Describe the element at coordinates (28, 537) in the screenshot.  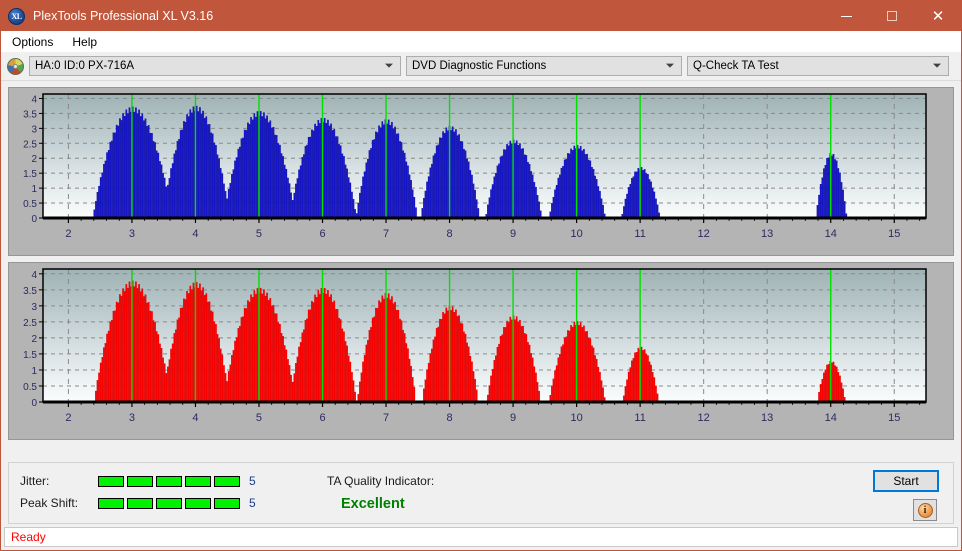
I see `status-text: Ready` at that location.